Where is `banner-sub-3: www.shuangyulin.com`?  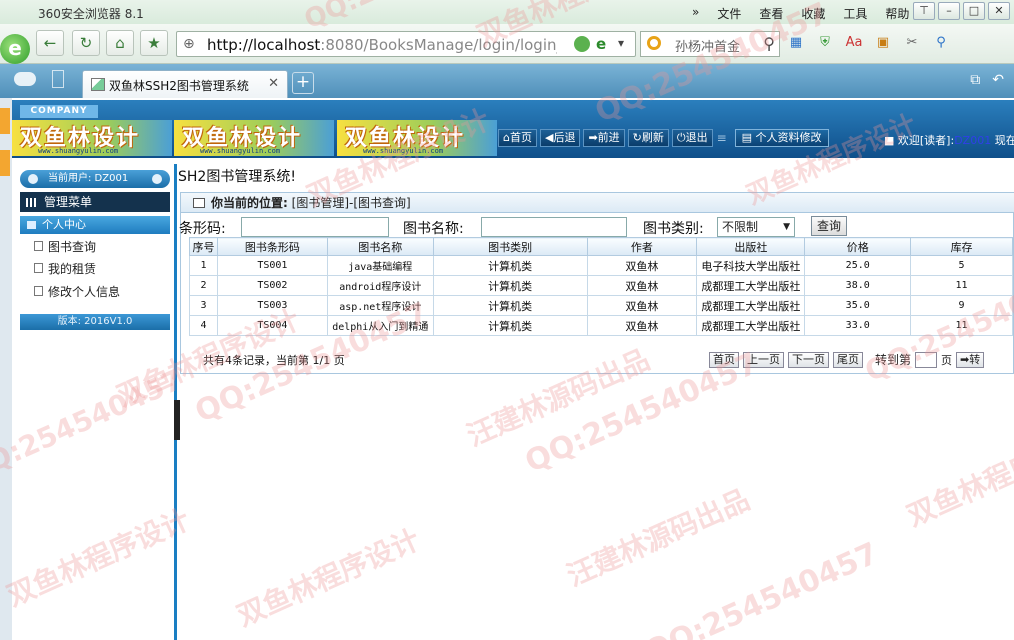 banner-sub-3: www.shuangyulin.com is located at coordinates (403, 151).